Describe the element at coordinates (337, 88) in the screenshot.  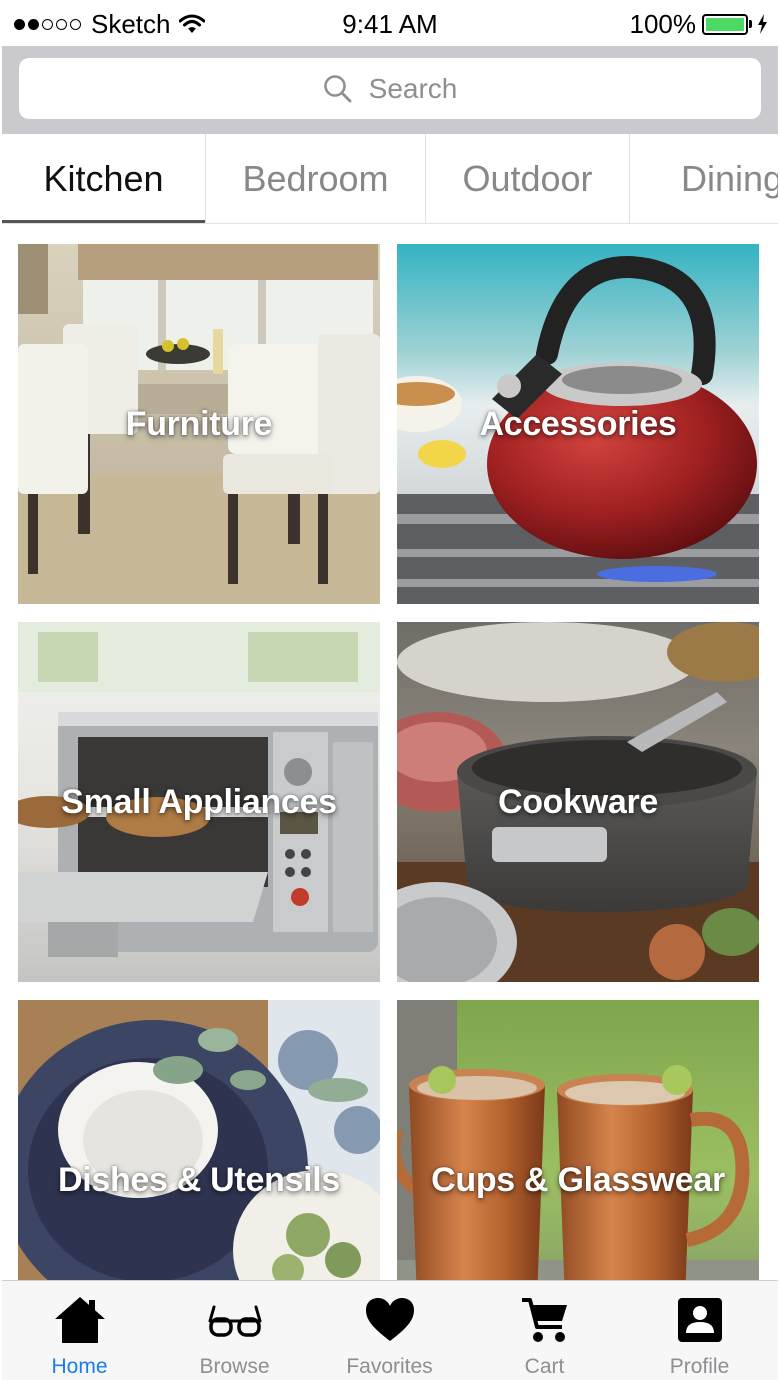
I see `search-icon` at that location.